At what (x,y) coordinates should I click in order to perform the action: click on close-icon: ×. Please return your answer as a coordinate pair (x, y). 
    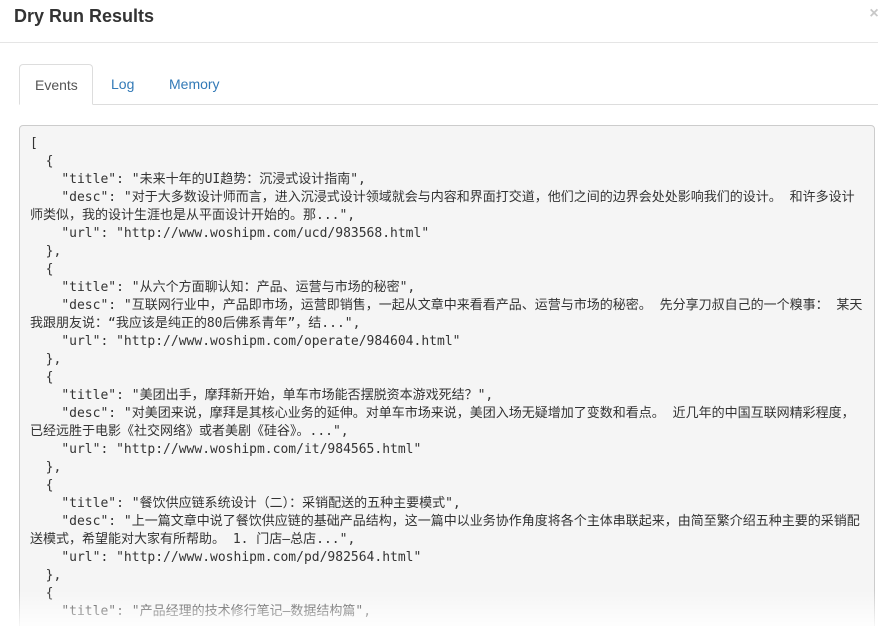
    Looking at the image, I should click on (873, 14).